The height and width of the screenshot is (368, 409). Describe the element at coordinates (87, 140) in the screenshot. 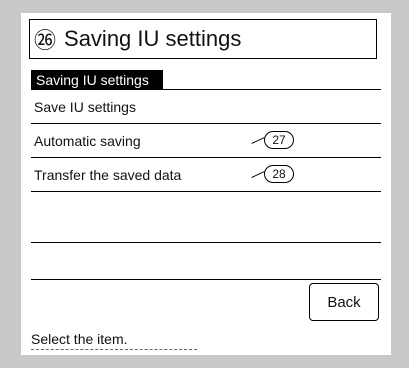

I see `menu-item-label: Automatic saving` at that location.